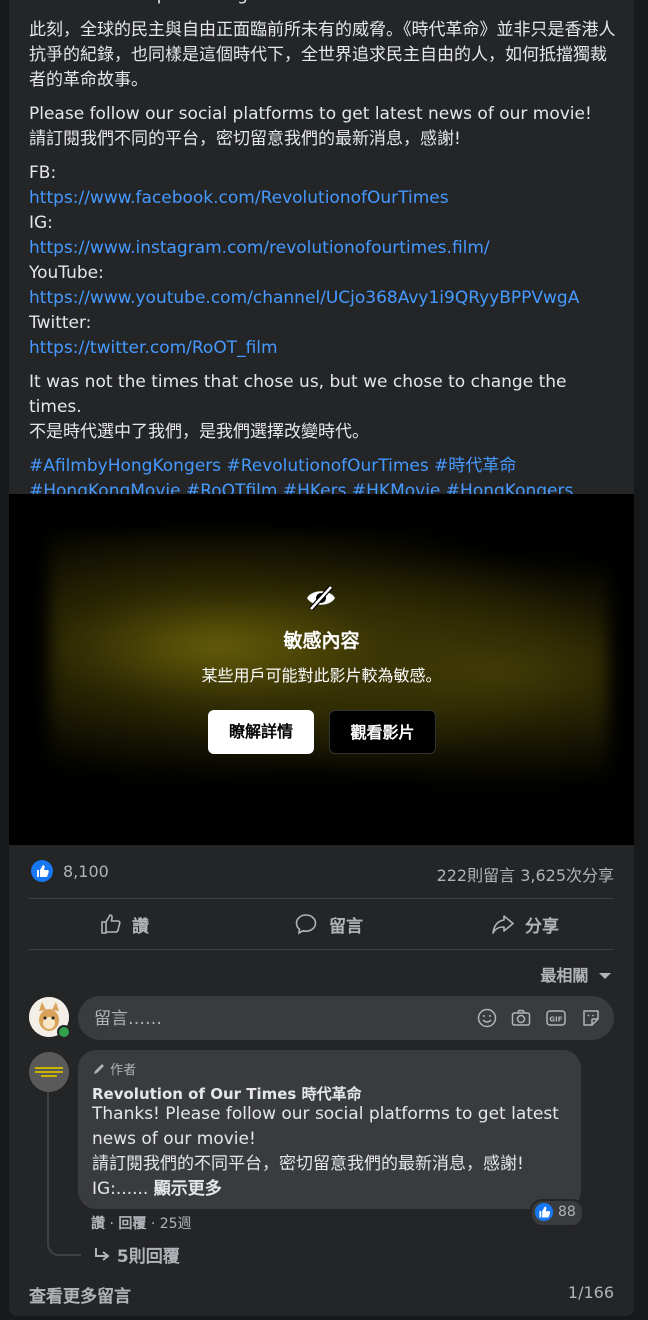  I want to click on reply-arrow-icon, so click(102, 1254).